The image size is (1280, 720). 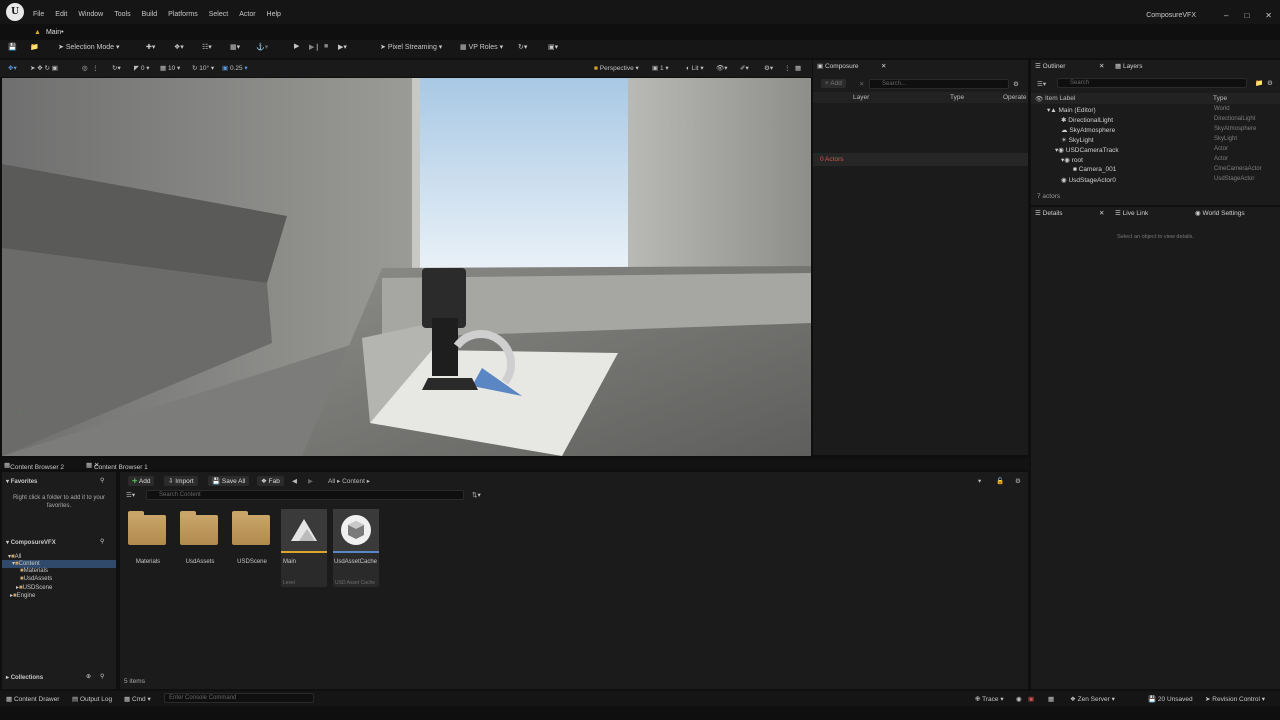 What do you see at coordinates (274, 14) in the screenshot?
I see `menu-help: Help` at bounding box center [274, 14].